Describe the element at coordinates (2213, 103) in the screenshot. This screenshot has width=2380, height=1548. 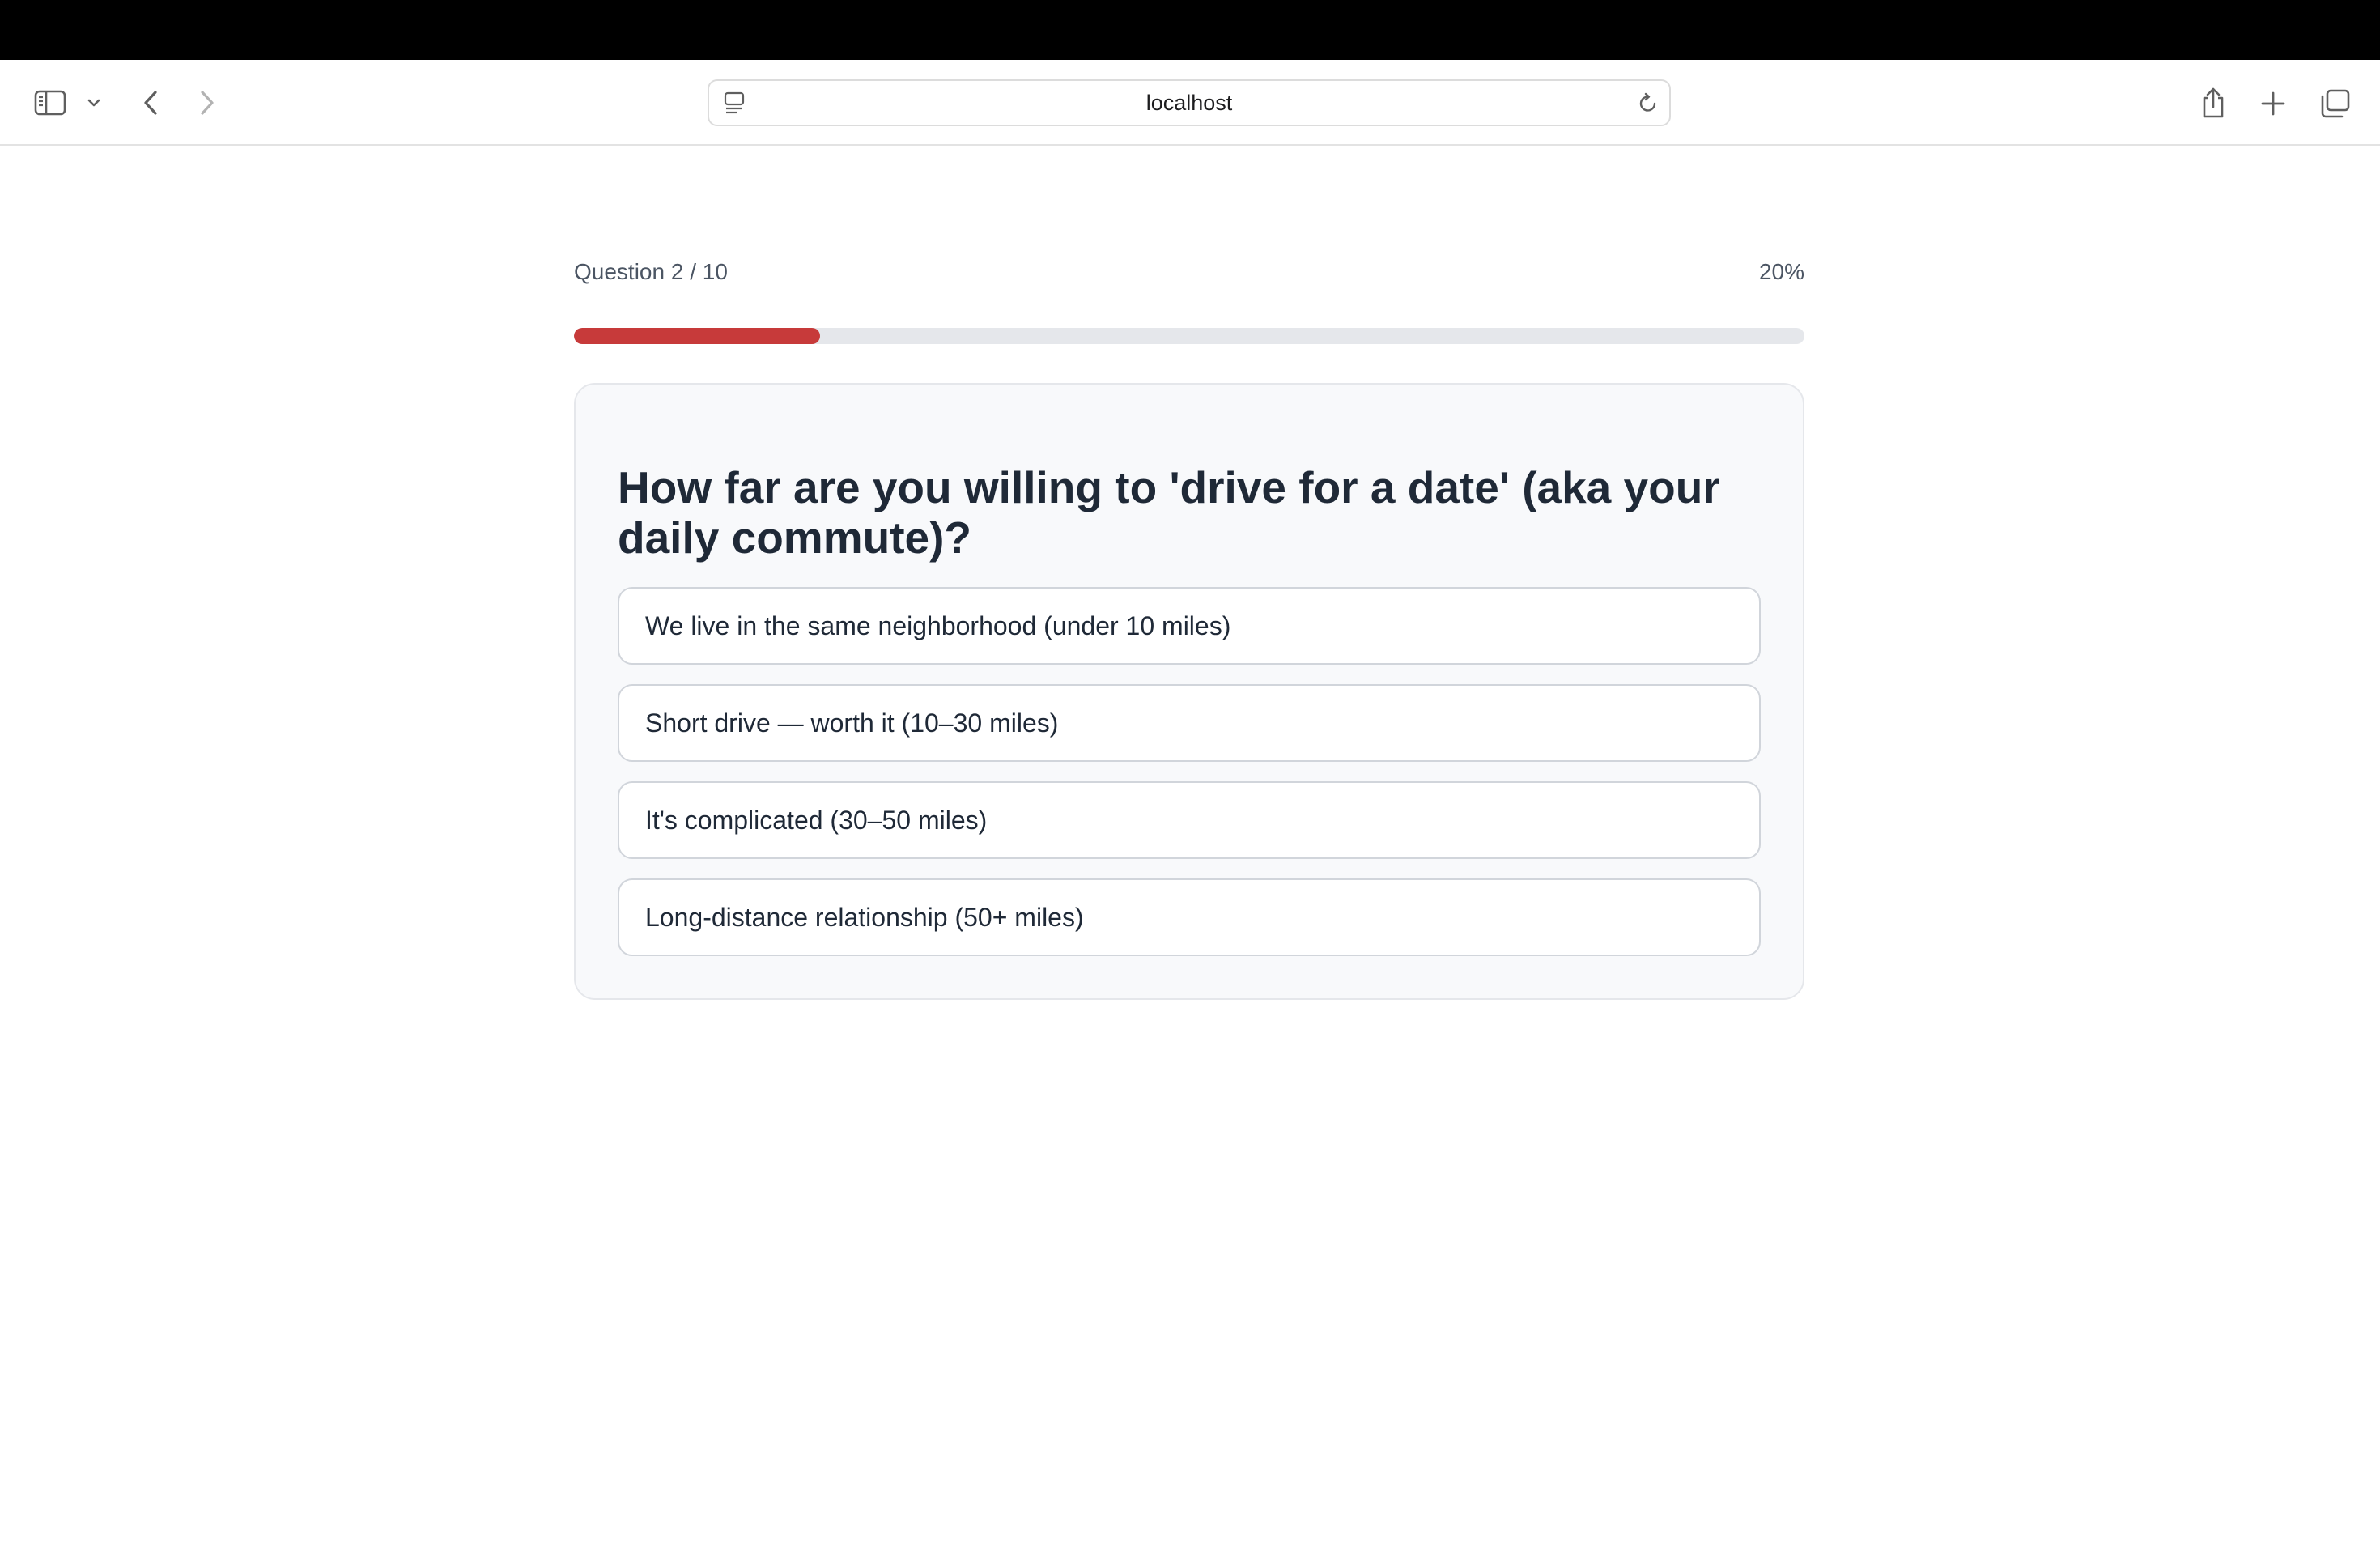
I see `share-icon` at that location.